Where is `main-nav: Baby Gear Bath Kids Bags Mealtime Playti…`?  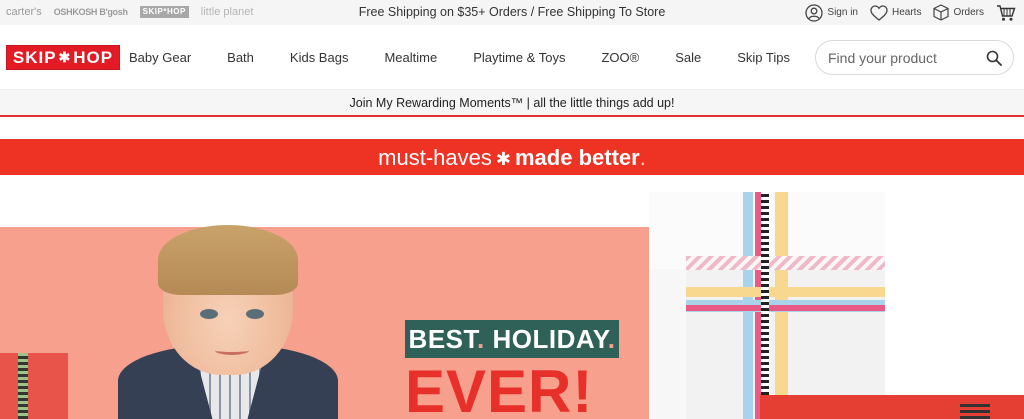
main-nav: Baby Gear Bath Kids Bags Mealtime Playti… is located at coordinates (477, 57).